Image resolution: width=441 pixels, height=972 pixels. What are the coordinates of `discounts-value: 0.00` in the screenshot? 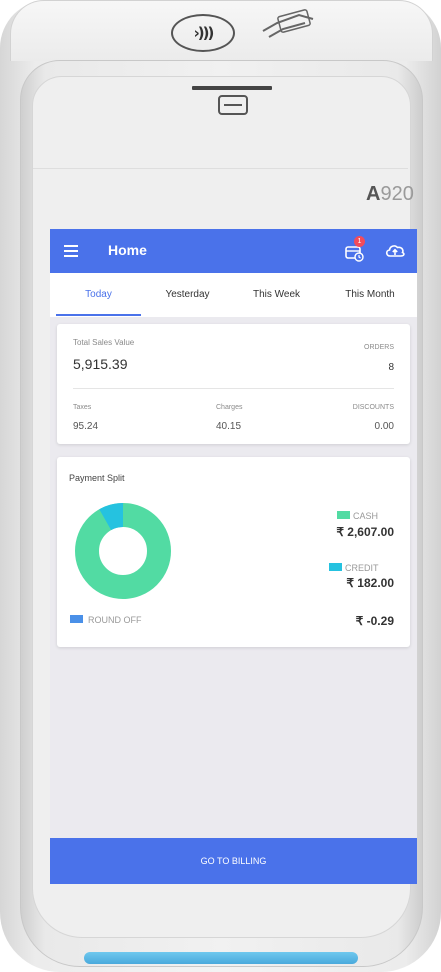 It's located at (384, 426).